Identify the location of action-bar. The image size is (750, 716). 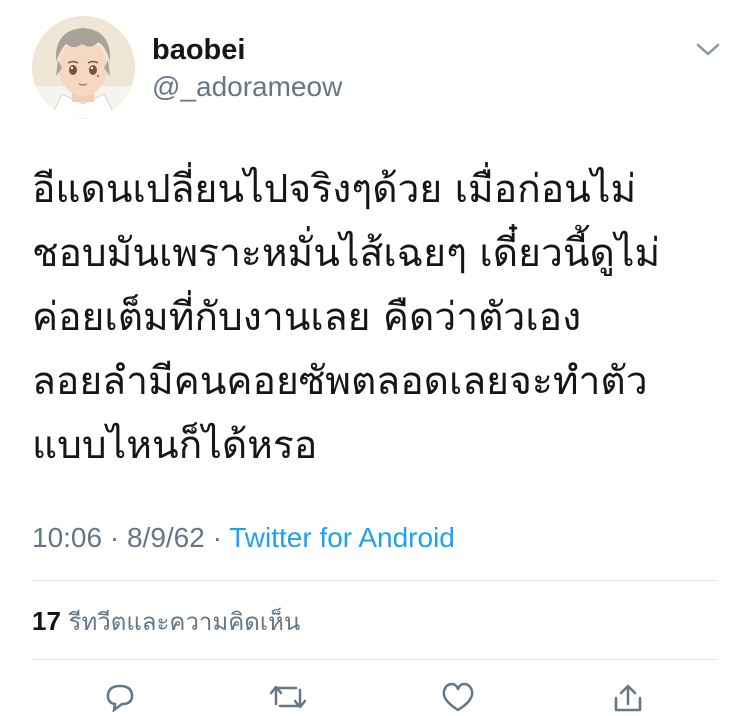
(375, 694).